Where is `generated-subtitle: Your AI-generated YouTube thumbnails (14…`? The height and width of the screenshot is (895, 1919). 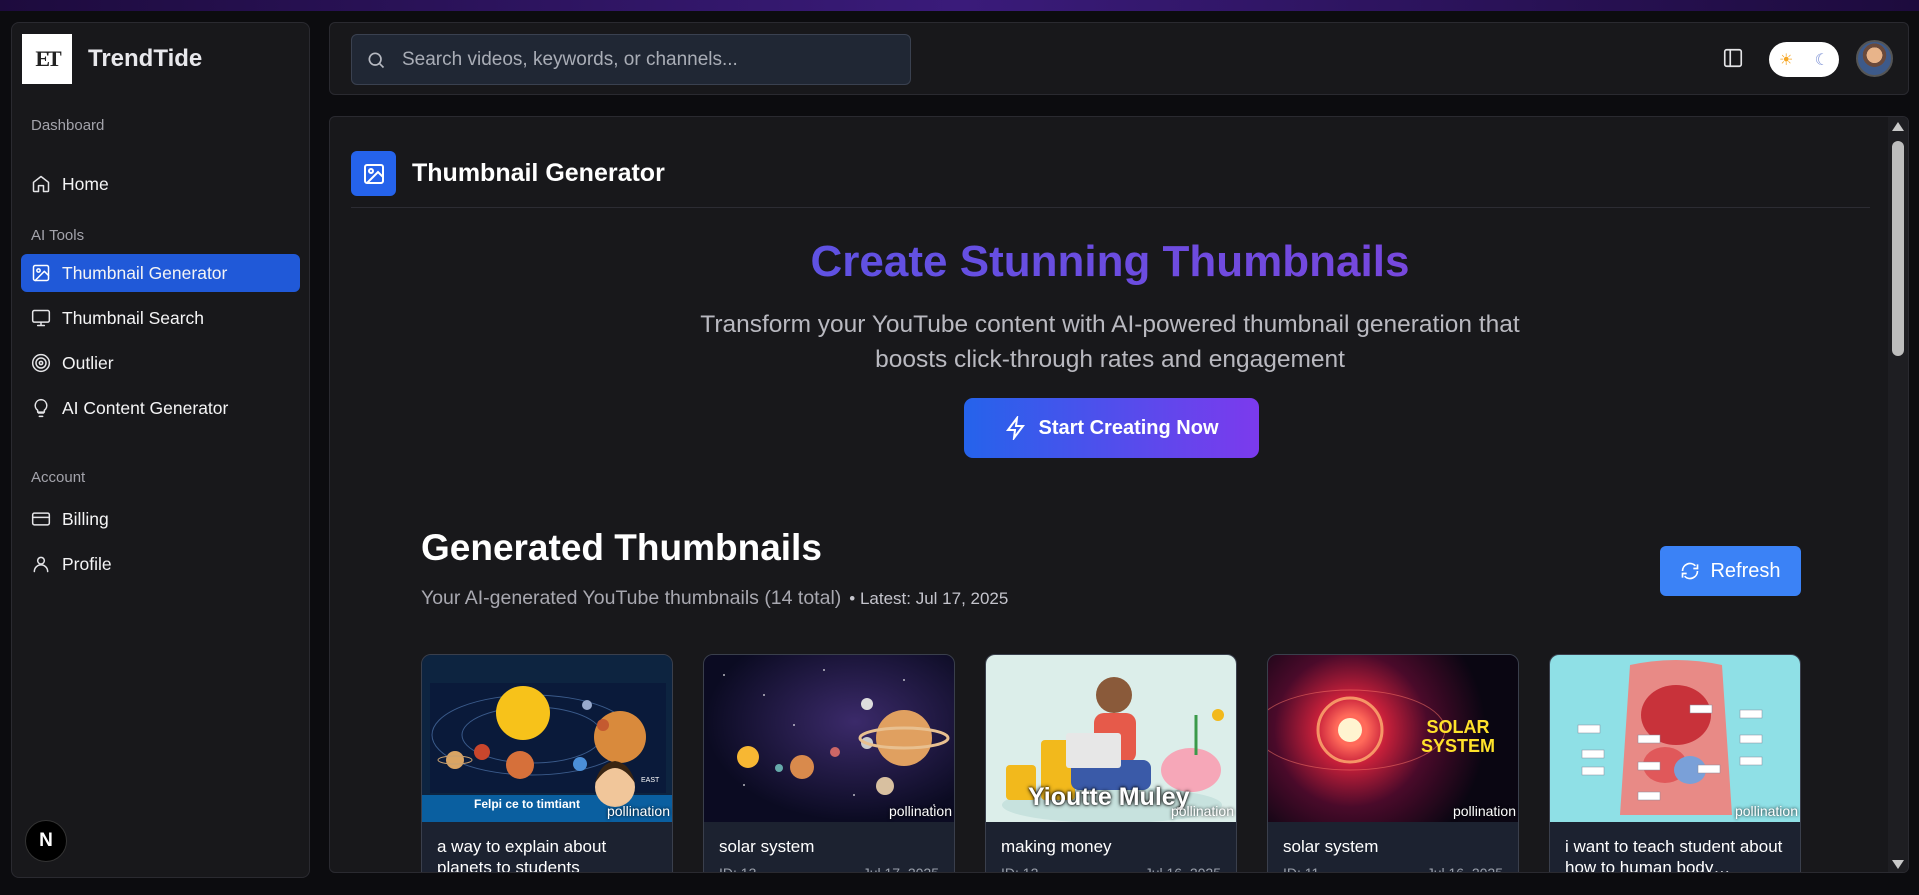
generated-subtitle: Your AI-generated YouTube thumbnails (14… is located at coordinates (714, 598).